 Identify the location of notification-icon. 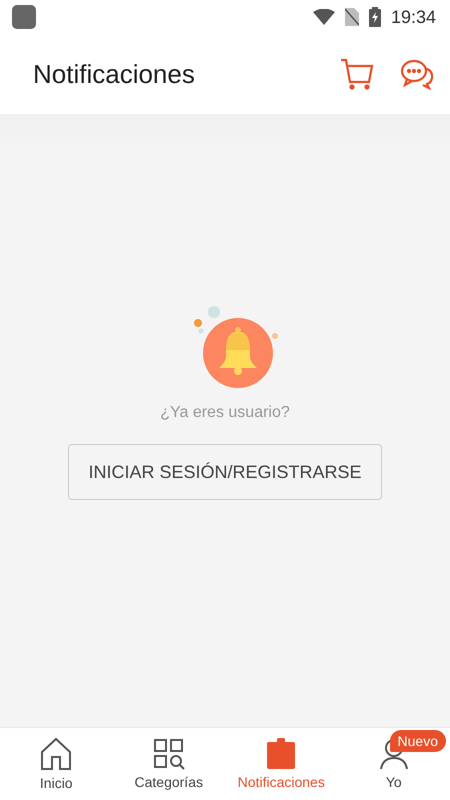
(281, 754).